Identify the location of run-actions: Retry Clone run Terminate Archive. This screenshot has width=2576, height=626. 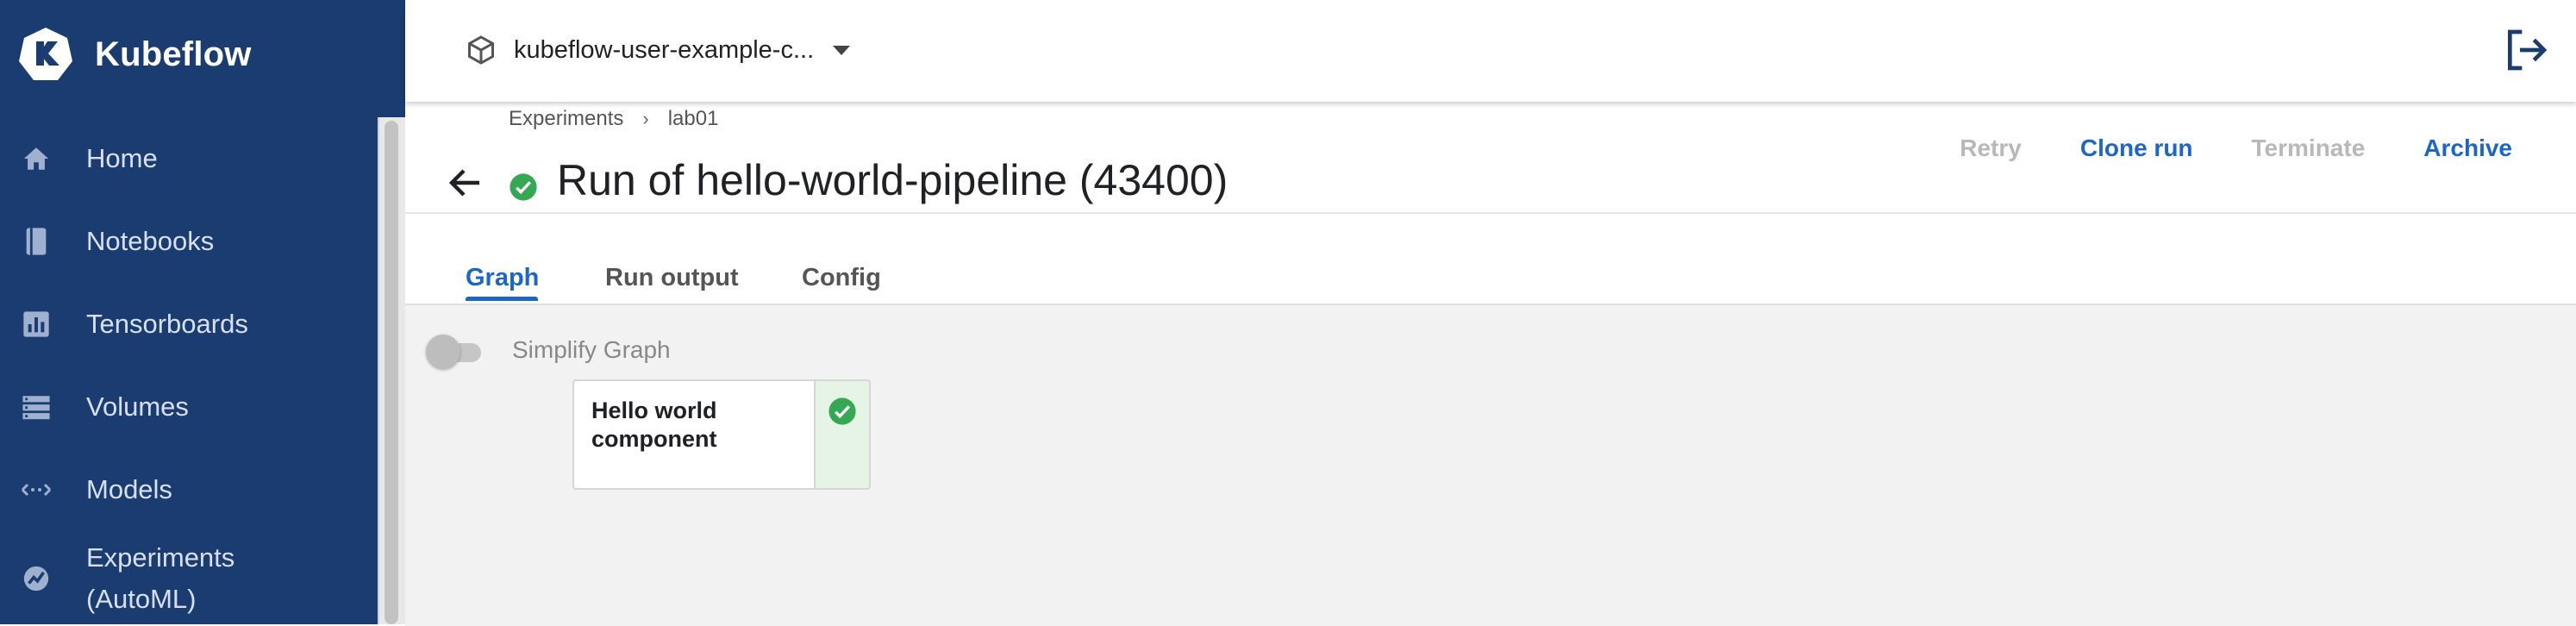
(2236, 149).